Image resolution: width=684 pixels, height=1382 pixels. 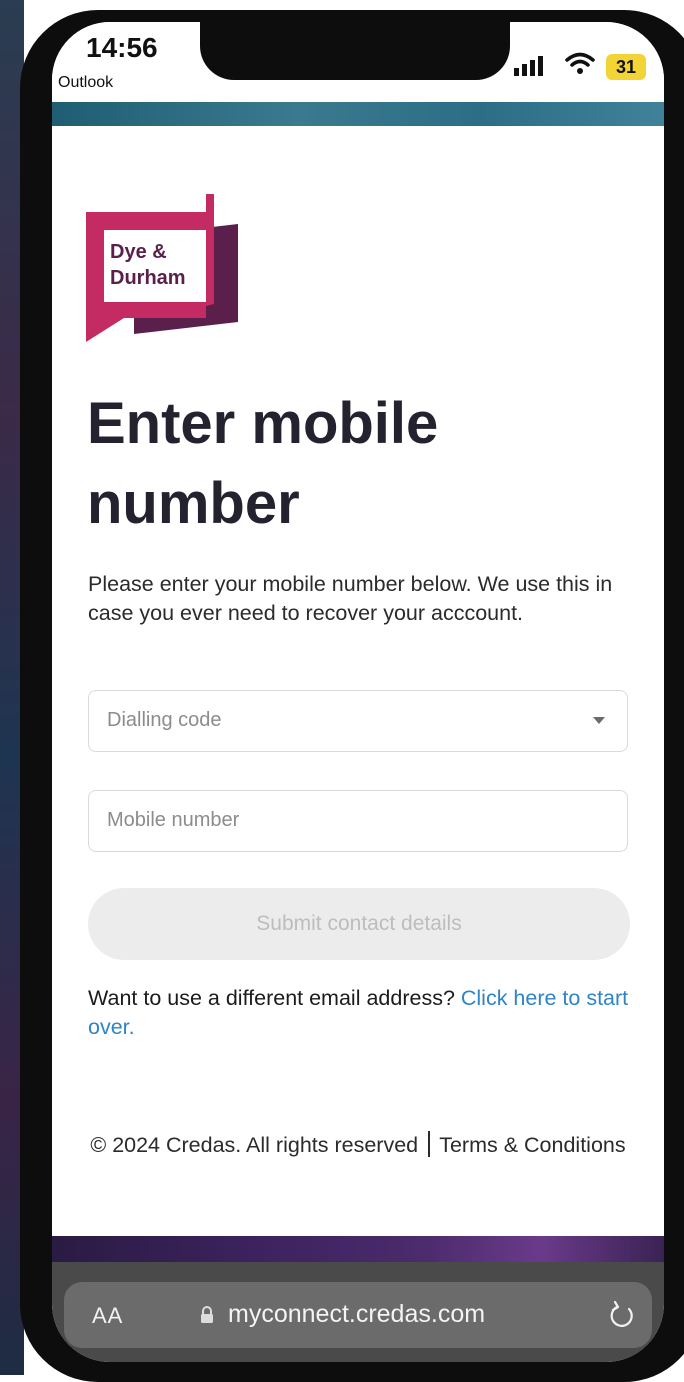 I want to click on notch, so click(x=355, y=51).